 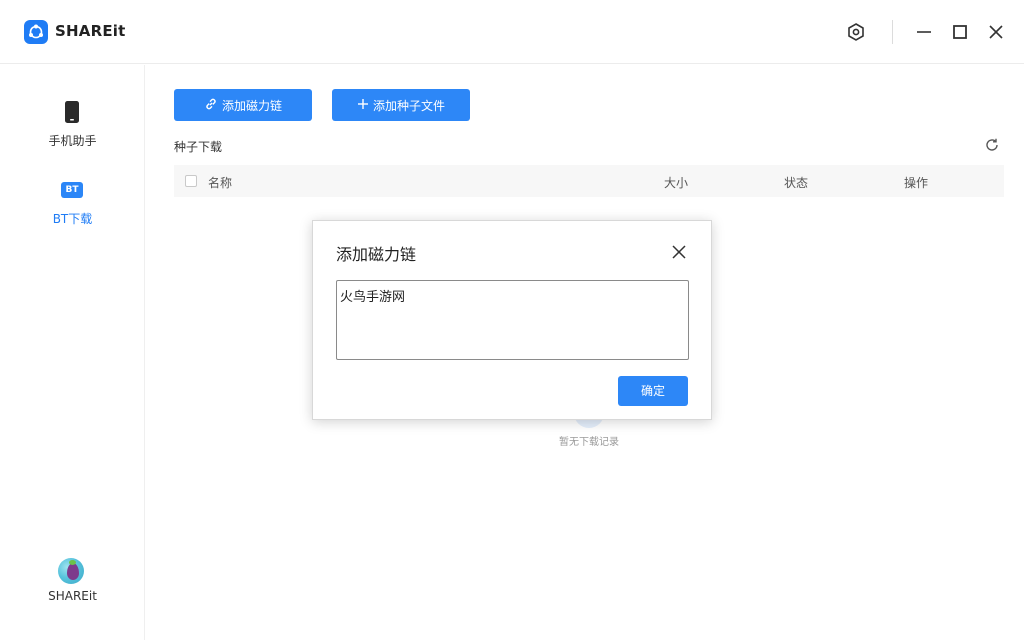 What do you see at coordinates (512, 32) in the screenshot?
I see `title-bar: SHAREit` at bounding box center [512, 32].